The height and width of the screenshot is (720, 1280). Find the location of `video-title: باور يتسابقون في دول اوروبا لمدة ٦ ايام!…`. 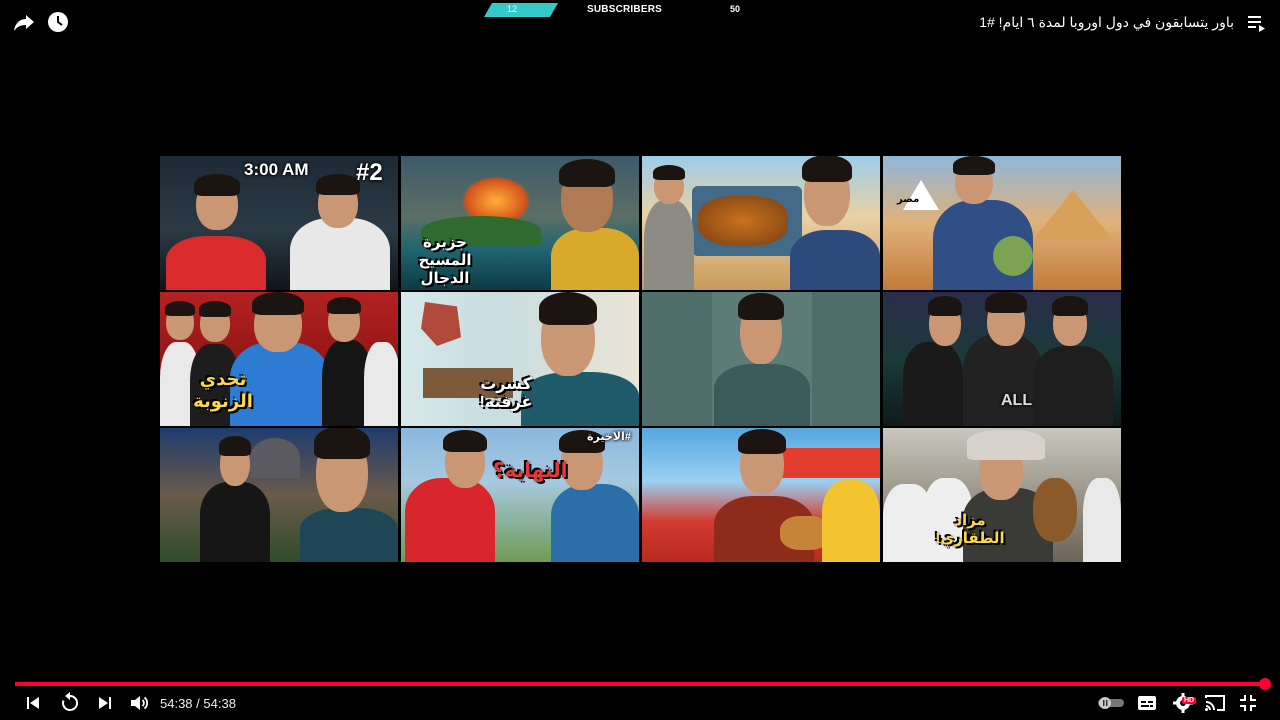

video-title: باور يتسابقون في دول اوروبا لمدة ٦ ايام!… is located at coordinates (1106, 22).